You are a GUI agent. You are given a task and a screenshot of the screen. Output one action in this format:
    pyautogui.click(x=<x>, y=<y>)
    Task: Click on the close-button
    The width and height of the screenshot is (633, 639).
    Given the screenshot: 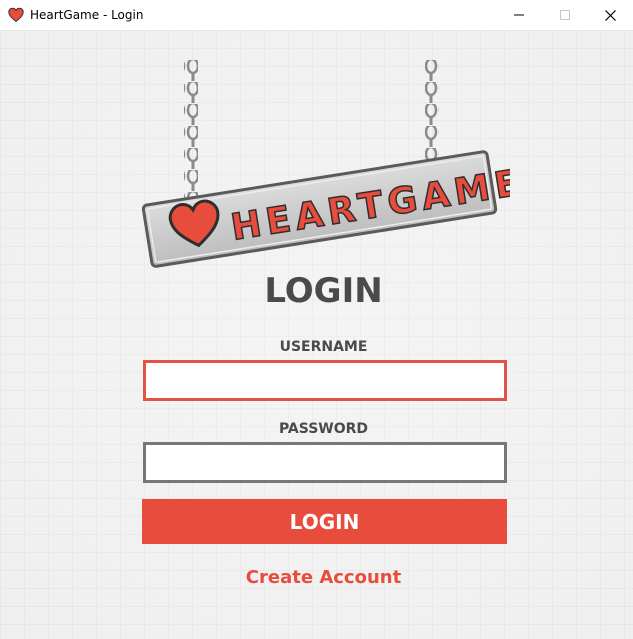 What is the action you would take?
    pyautogui.click(x=610, y=15)
    